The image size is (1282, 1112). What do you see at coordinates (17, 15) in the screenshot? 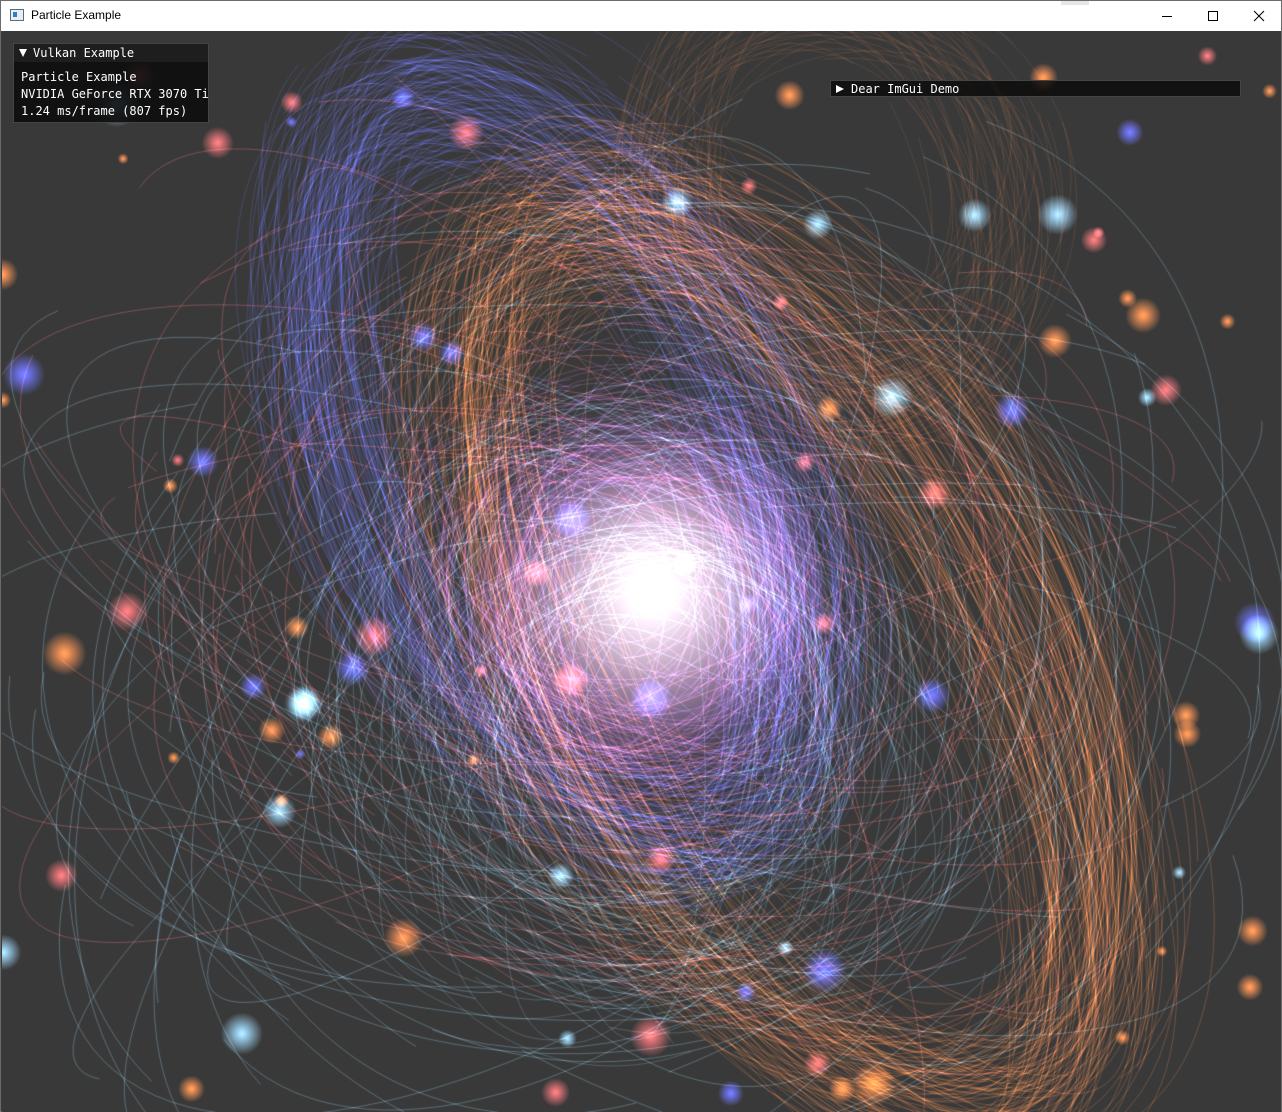
I see `app-window-icon` at bounding box center [17, 15].